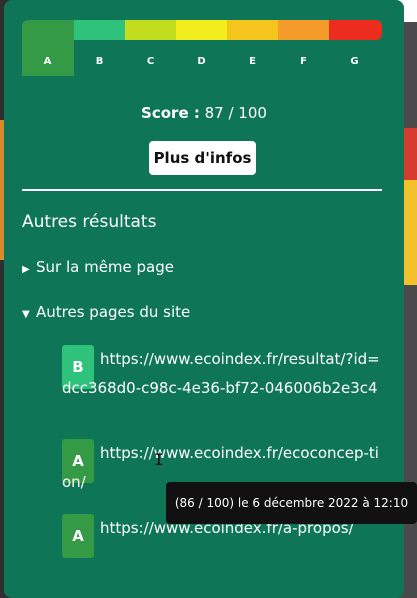  What do you see at coordinates (105, 267) in the screenshot?
I see `same-page-label: Sur la même page` at bounding box center [105, 267].